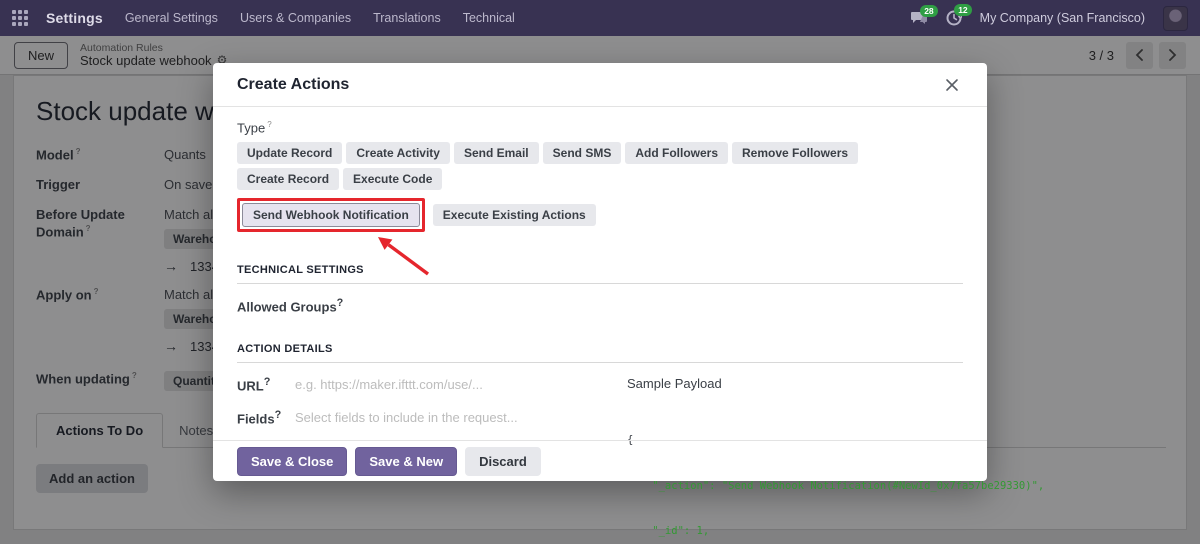  I want to click on allowed-groups-label: Allowed Groups?, so click(290, 306).